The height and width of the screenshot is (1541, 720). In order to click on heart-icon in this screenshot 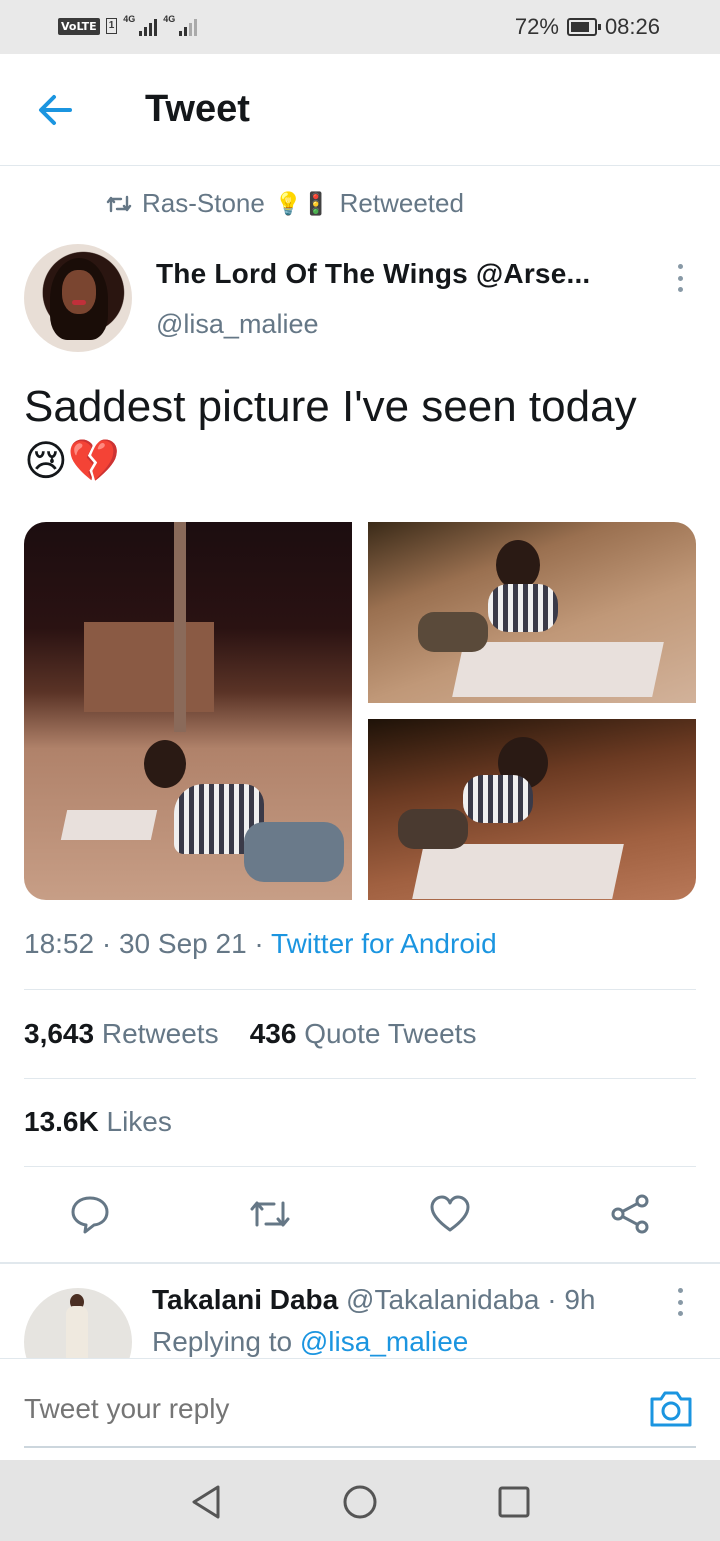, I will do `click(450, 1213)`.